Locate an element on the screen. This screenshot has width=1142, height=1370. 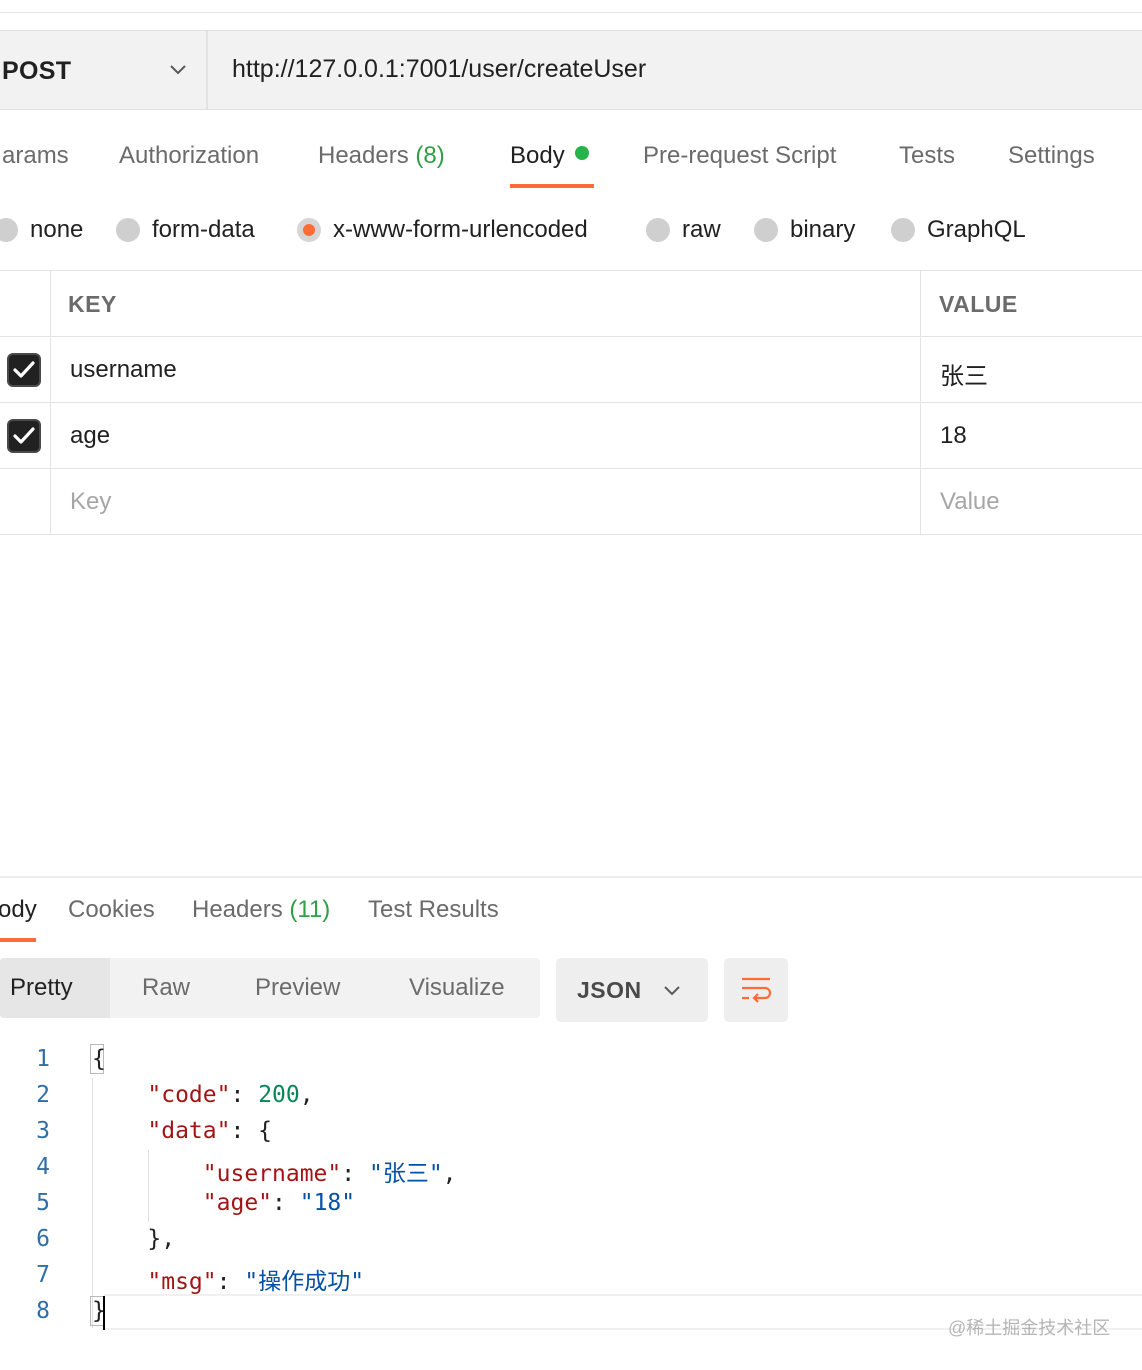
line-number: 3 is located at coordinates (43, 1131).